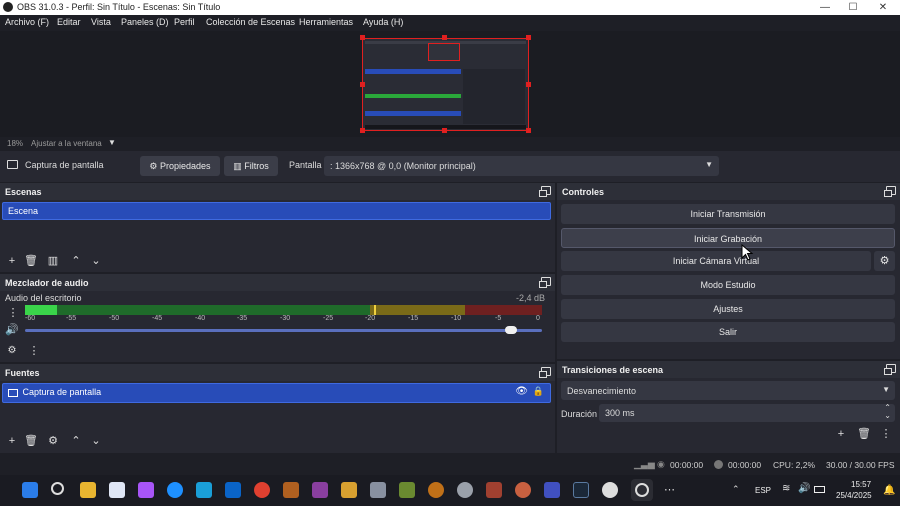 Image resolution: width=900 pixels, height=506 pixels. Describe the element at coordinates (889, 490) in the screenshot. I see `notification-bell-icon: 🔔` at that location.